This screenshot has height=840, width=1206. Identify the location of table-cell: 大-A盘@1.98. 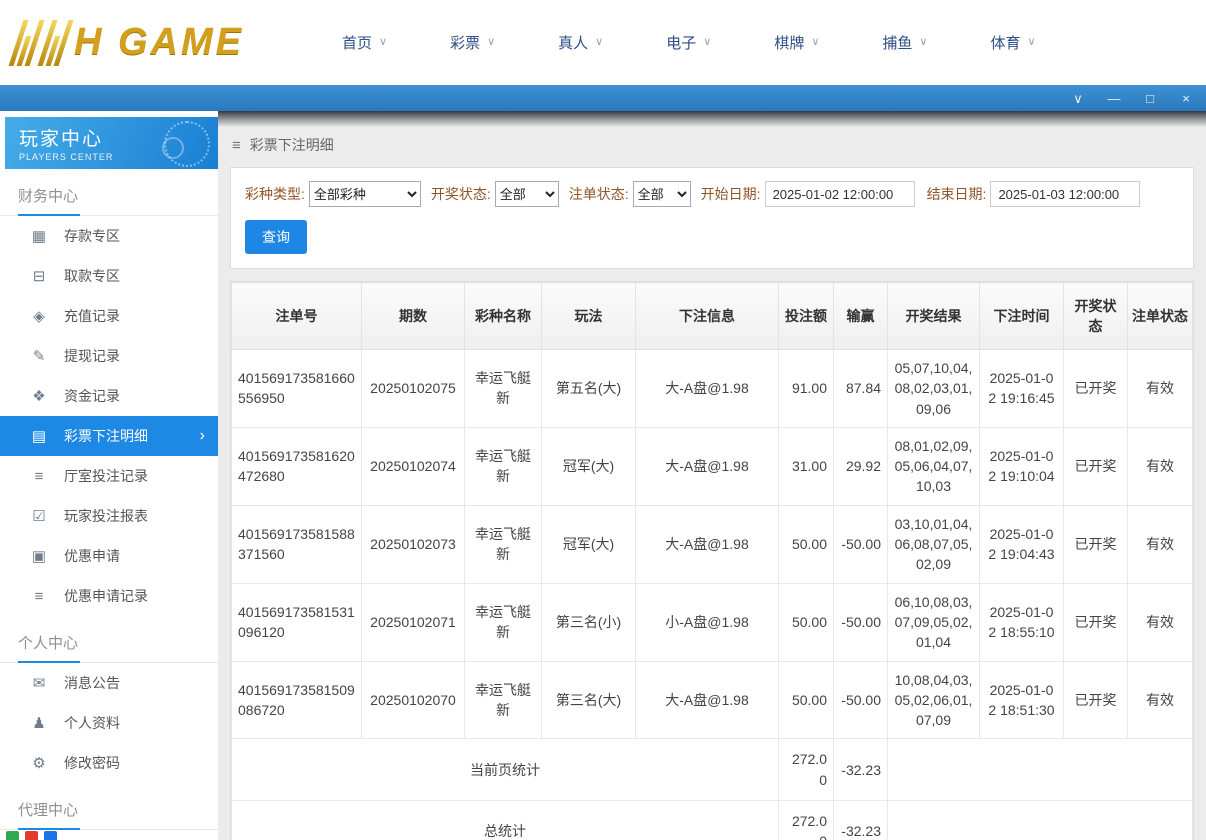
(707, 700).